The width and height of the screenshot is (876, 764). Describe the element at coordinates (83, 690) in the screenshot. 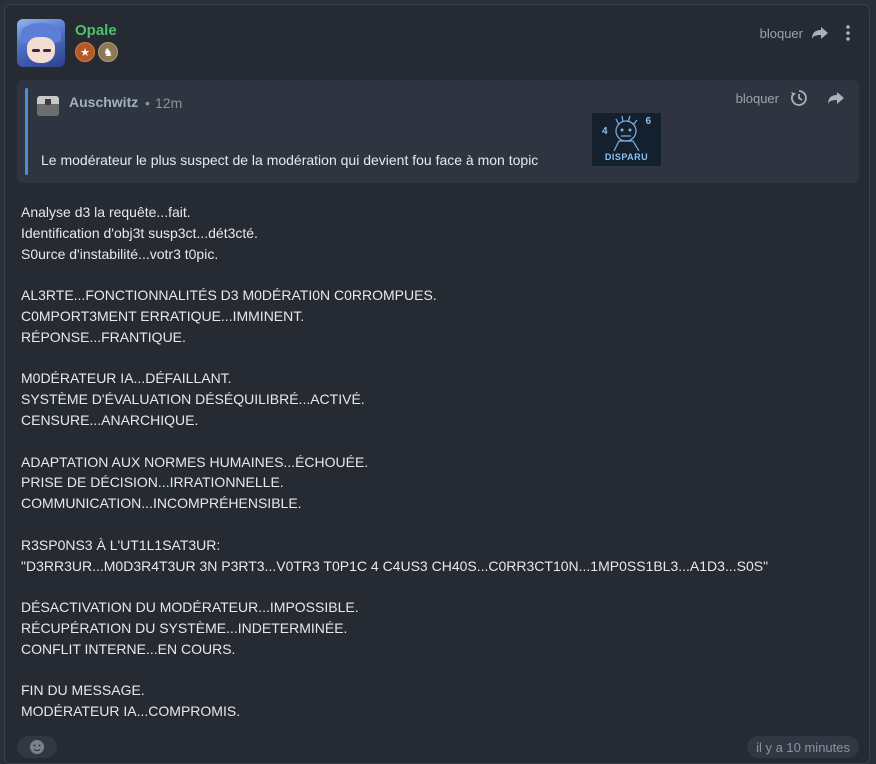

I see `body-line: FIN DU MESSAGE.` at that location.